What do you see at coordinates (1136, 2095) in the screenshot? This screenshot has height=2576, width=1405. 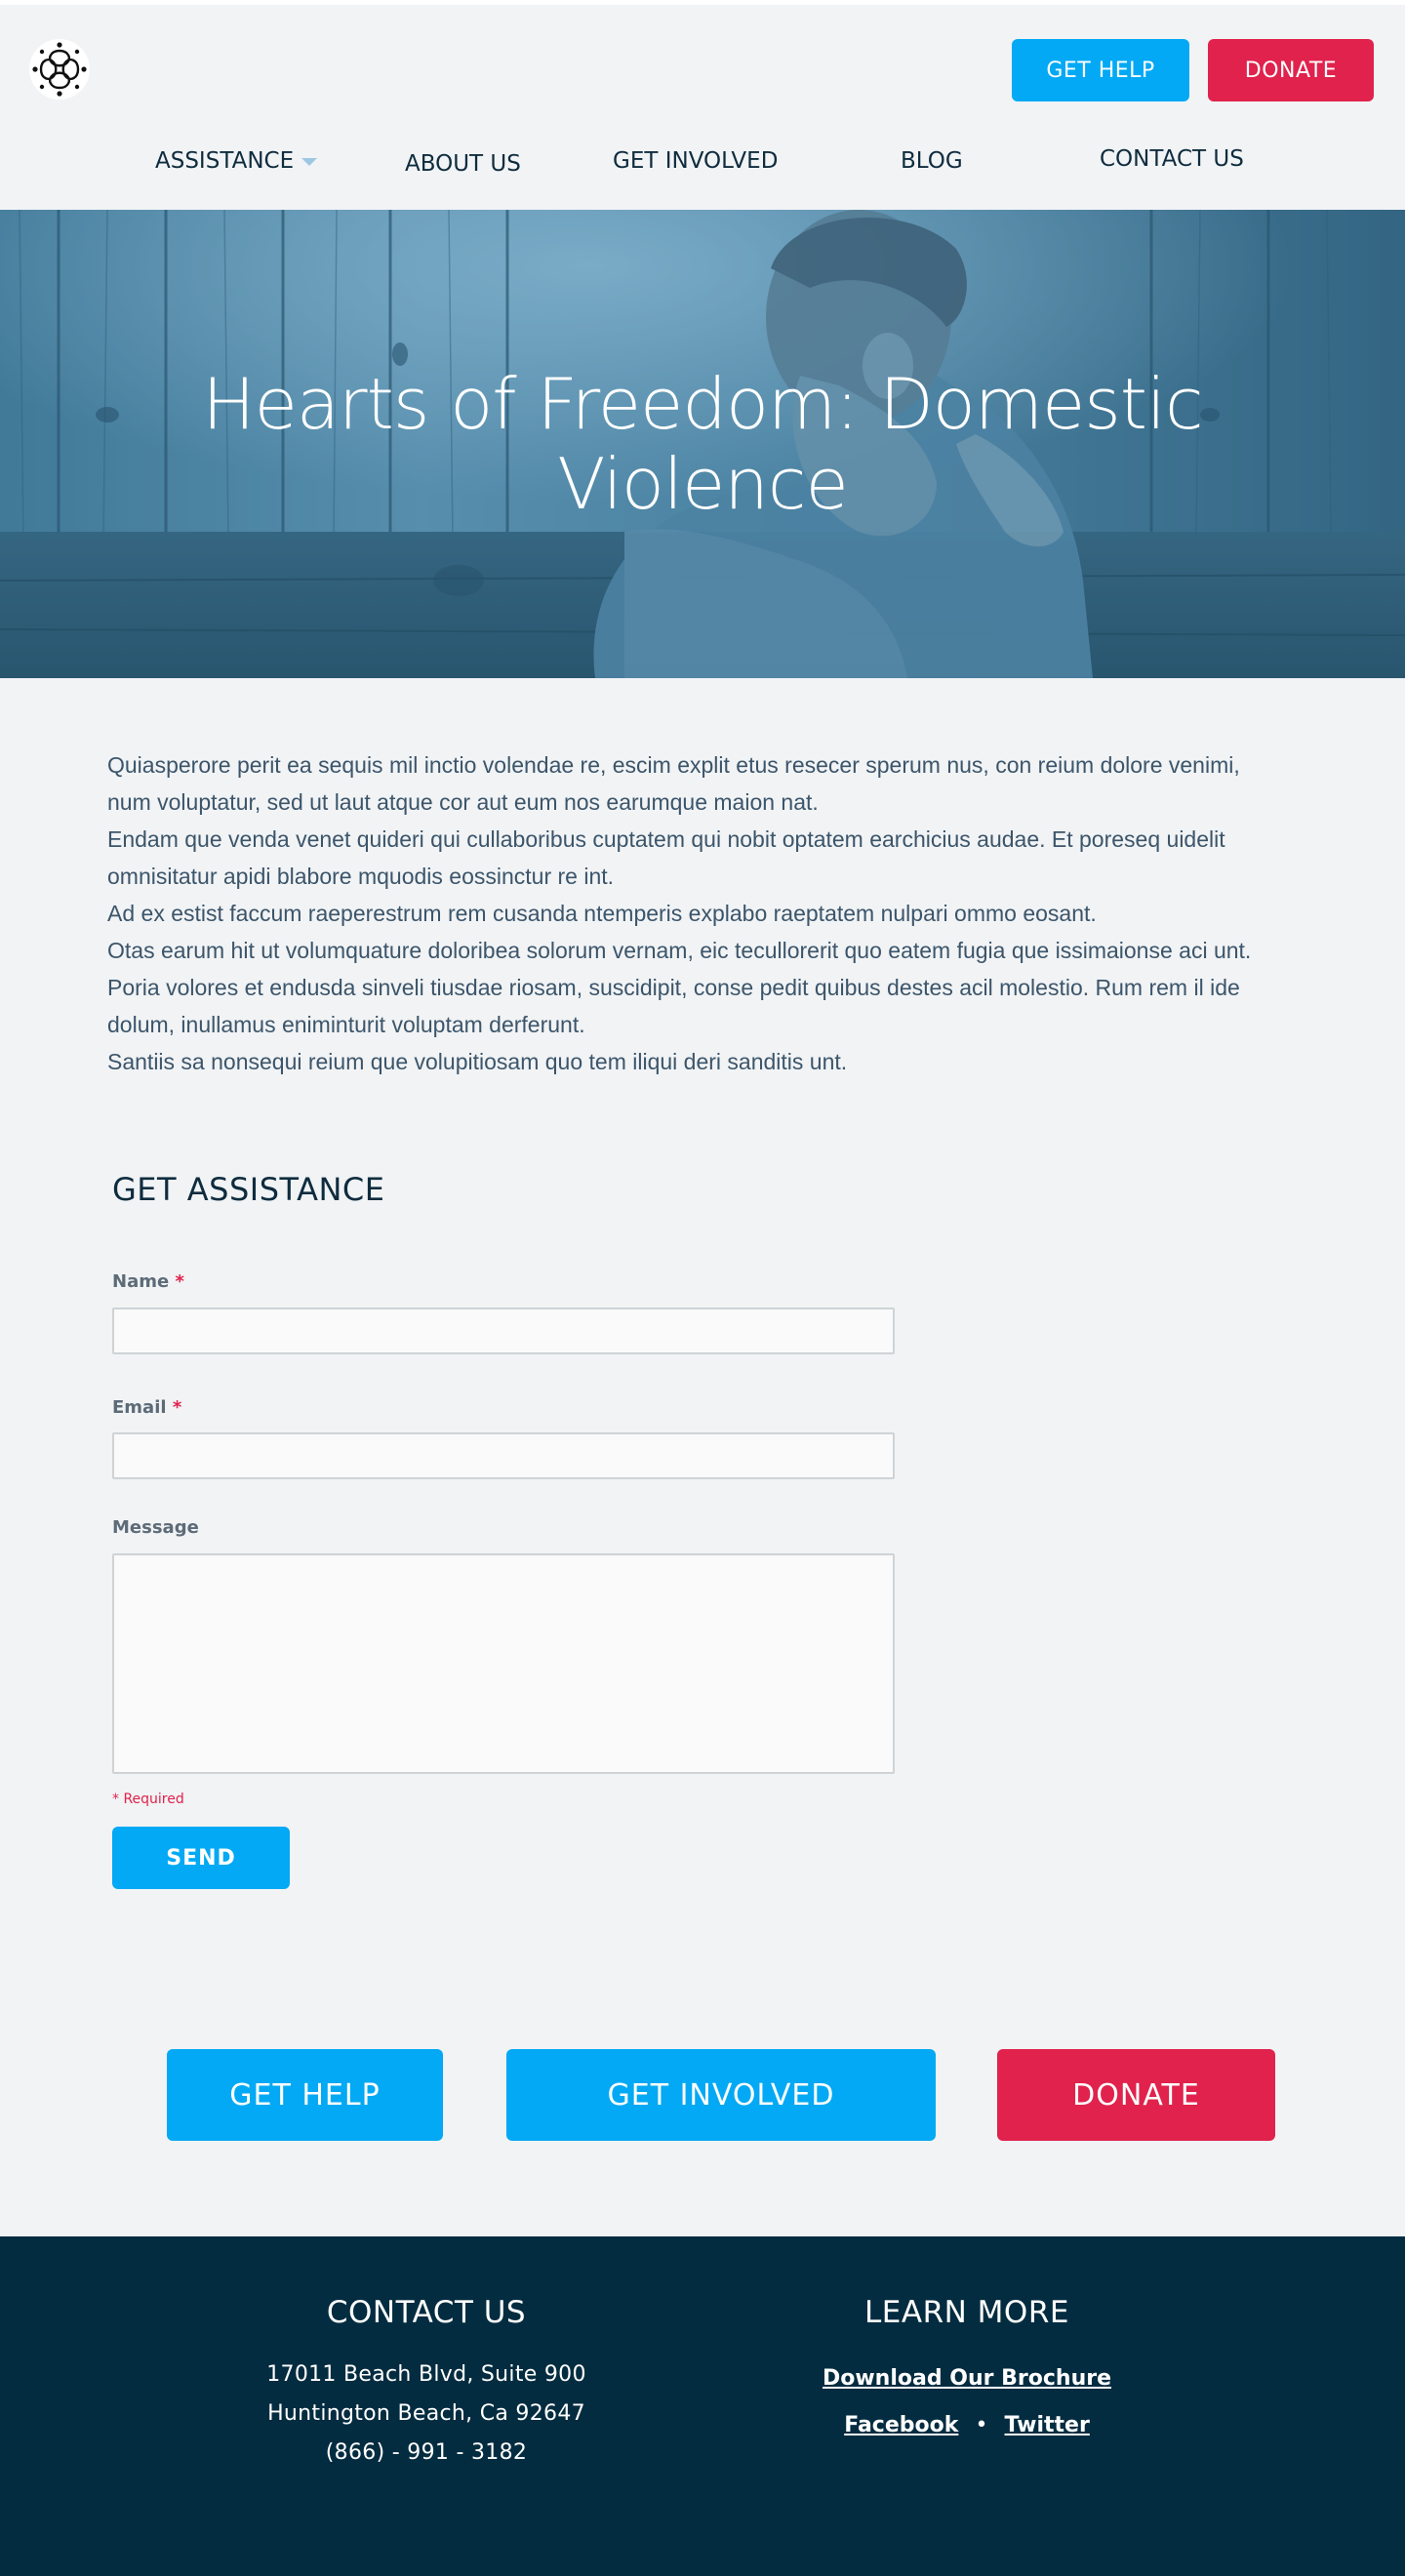 I see `cta-donate-button: DONATE` at bounding box center [1136, 2095].